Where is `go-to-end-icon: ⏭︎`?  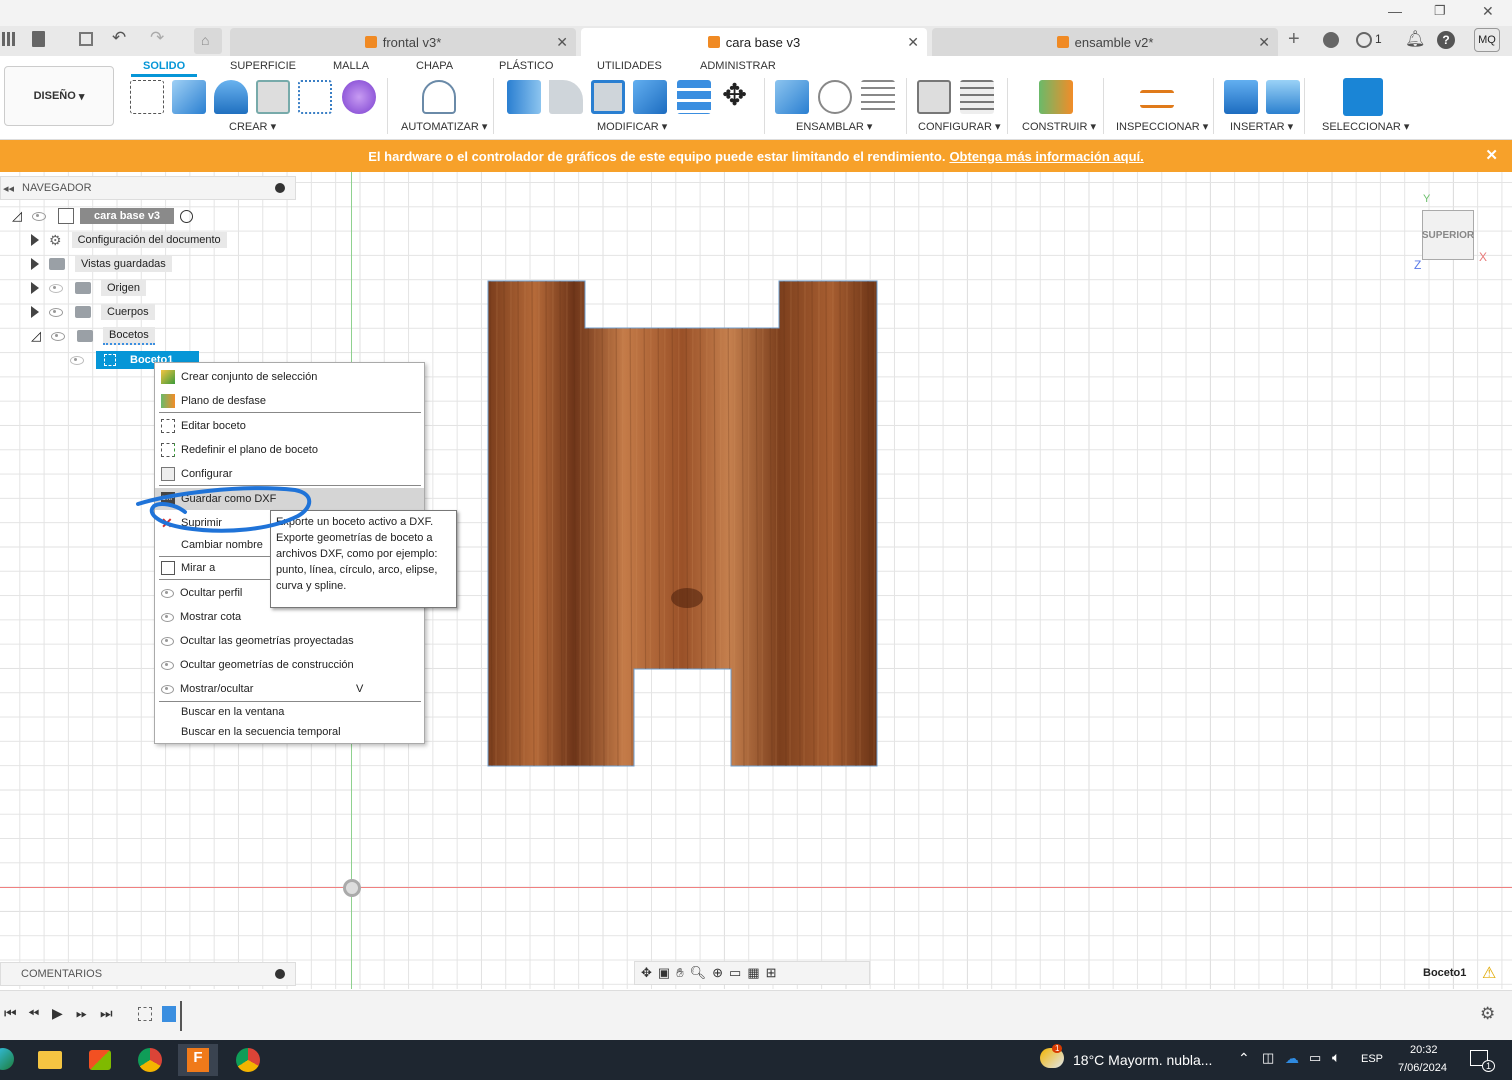 go-to-end-icon: ⏭︎ is located at coordinates (106, 1013).